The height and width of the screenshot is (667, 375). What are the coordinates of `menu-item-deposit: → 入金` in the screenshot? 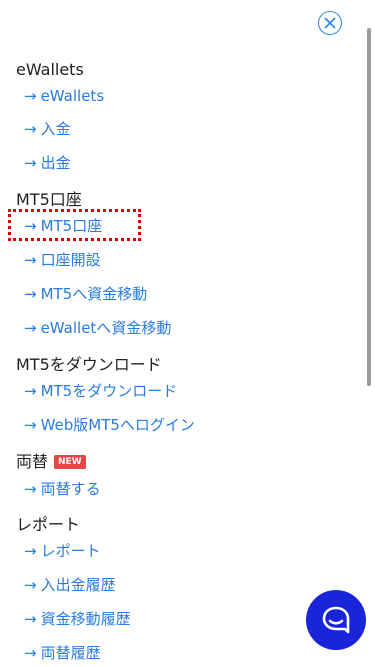 It's located at (47, 129).